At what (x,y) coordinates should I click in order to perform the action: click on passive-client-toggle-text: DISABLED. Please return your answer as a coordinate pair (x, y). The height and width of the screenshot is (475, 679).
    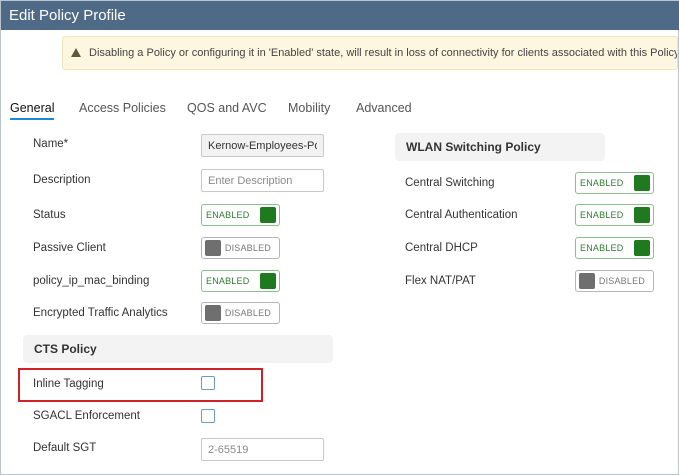
    Looking at the image, I should click on (247, 248).